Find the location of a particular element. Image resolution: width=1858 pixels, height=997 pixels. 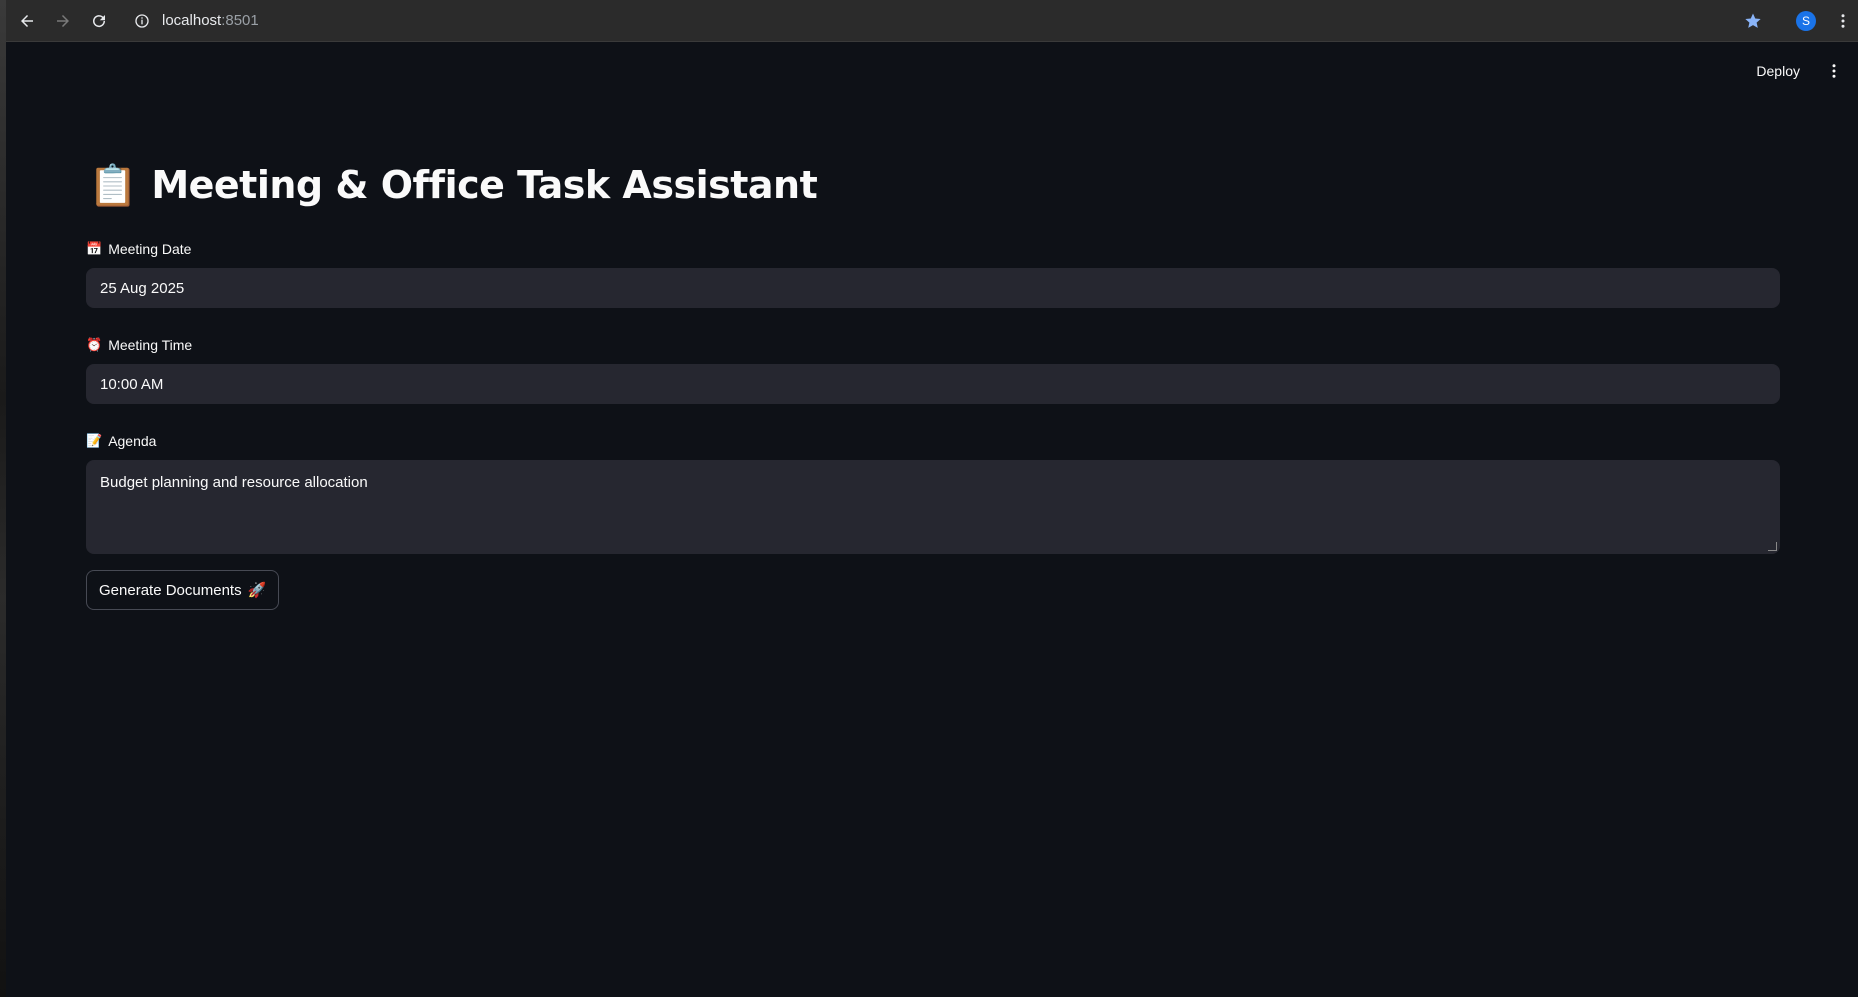

address-bar: localhost:8501 is located at coordinates (196, 21).